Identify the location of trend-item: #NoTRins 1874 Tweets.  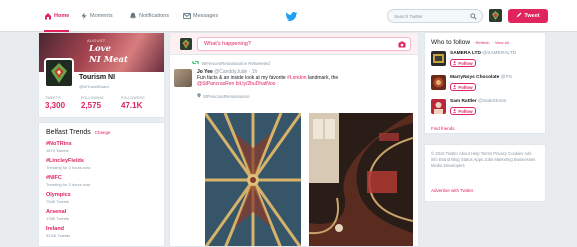
(101, 147).